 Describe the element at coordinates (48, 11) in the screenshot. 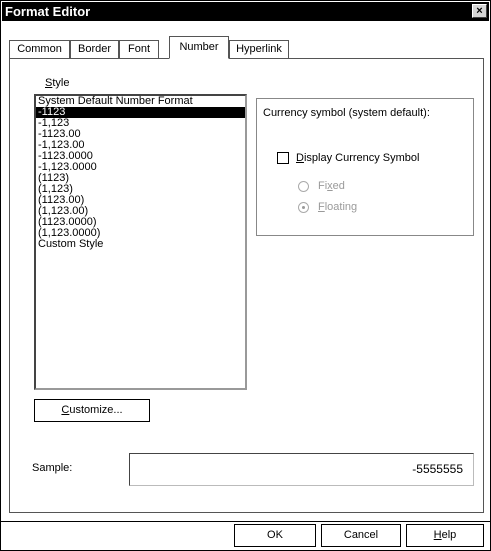

I see `window-title: Format Editor` at that location.